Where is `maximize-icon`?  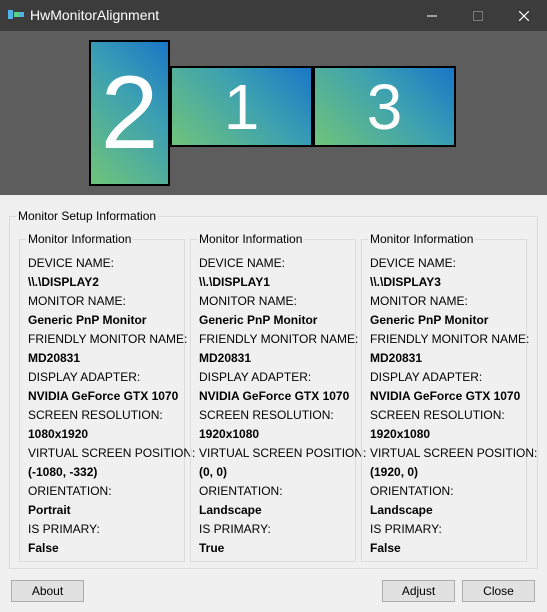
maximize-icon is located at coordinates (478, 15).